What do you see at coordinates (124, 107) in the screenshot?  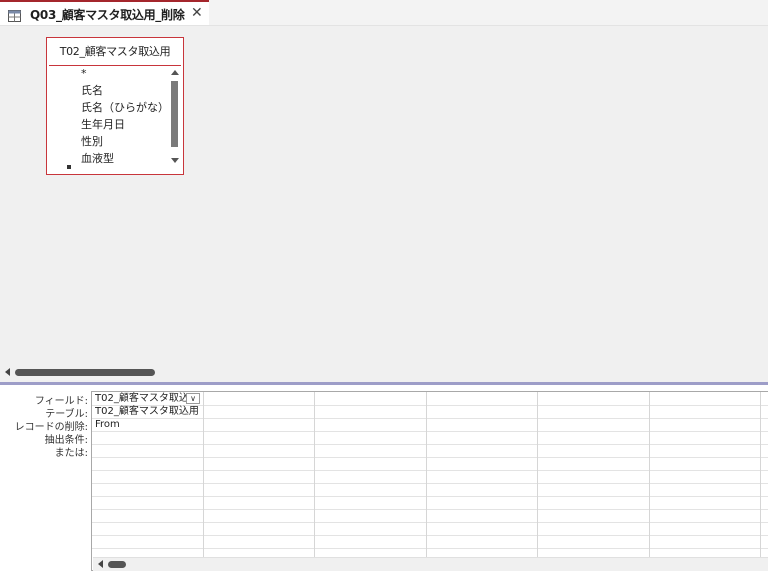 I see `field-item-name-hiragana: 氏名（ひらがな）` at bounding box center [124, 107].